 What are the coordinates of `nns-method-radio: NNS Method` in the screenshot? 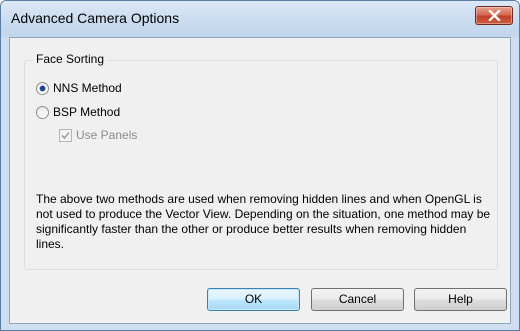 It's located at (79, 88).